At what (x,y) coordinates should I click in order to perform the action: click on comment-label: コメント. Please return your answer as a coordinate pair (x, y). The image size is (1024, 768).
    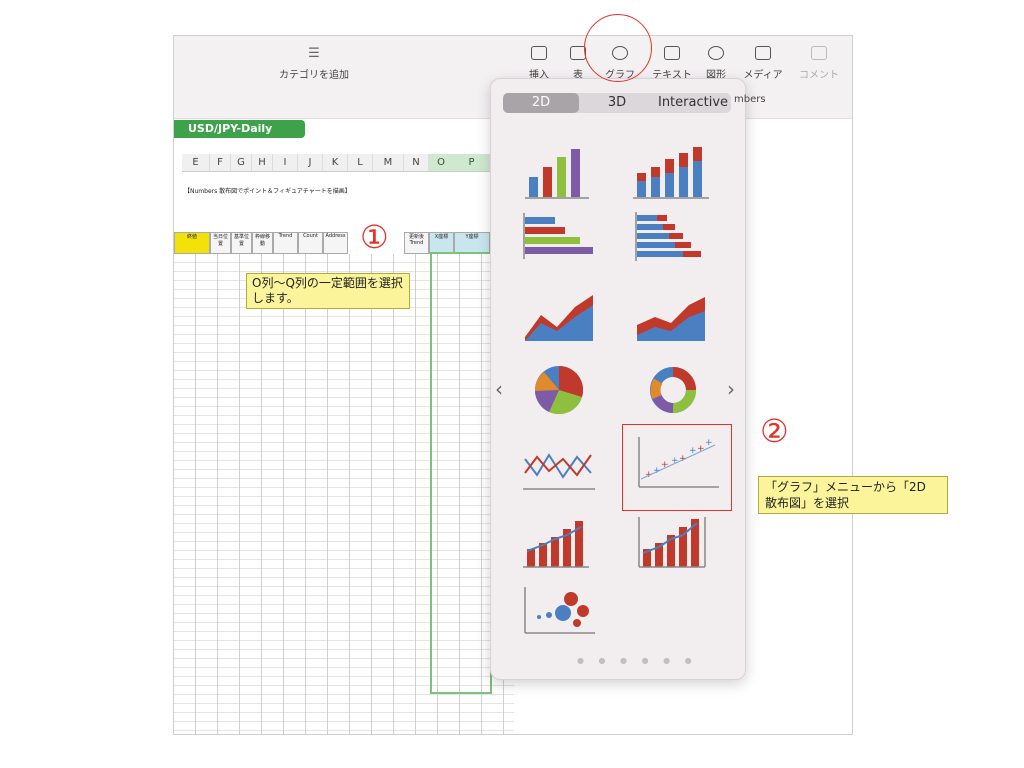
    Looking at the image, I should click on (819, 75).